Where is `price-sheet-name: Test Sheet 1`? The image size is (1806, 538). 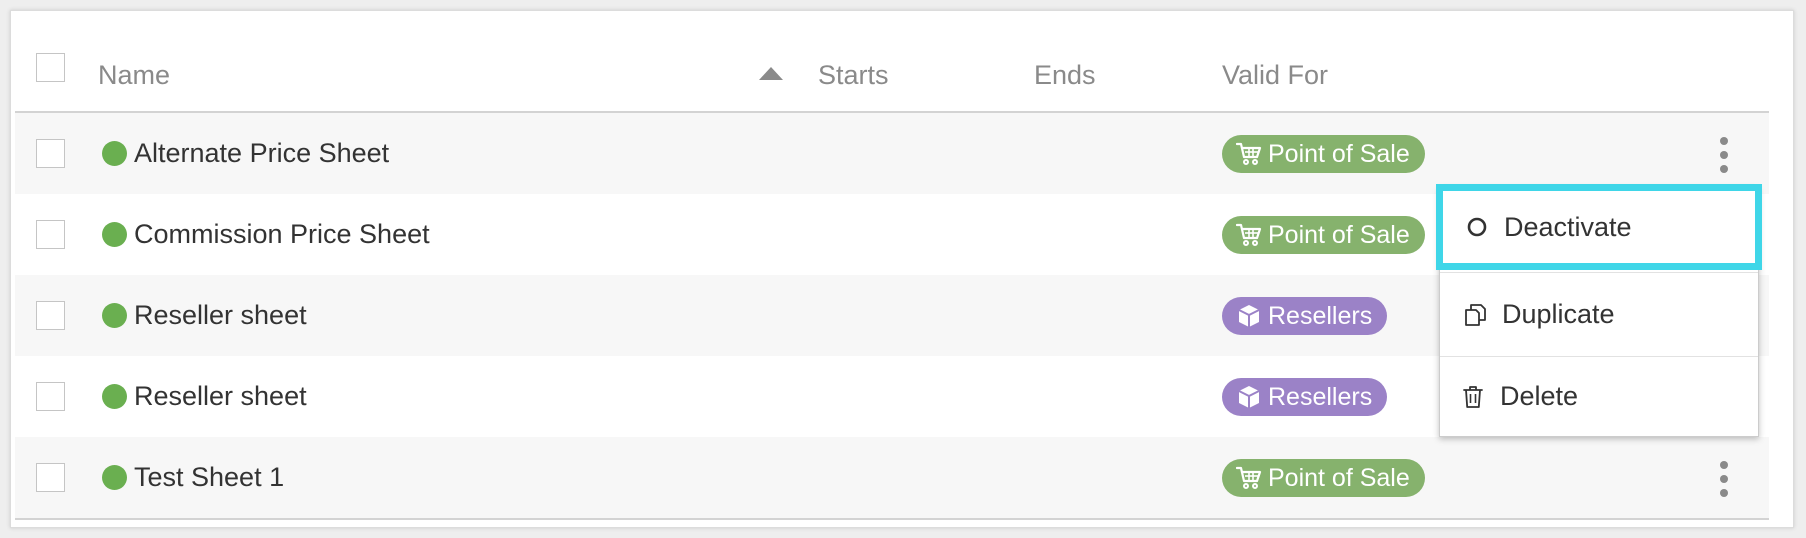 price-sheet-name: Test Sheet 1 is located at coordinates (209, 477).